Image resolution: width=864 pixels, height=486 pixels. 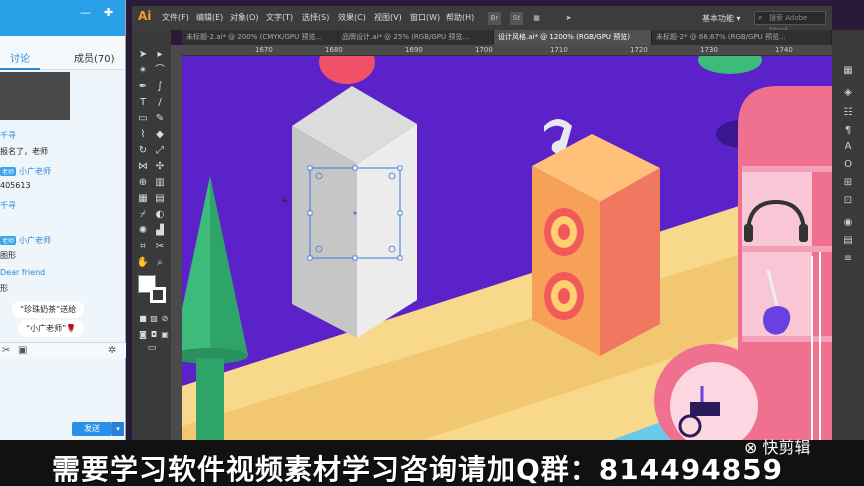 I want to click on perspective-grid-tool-icon: ▦, so click(x=143, y=198).